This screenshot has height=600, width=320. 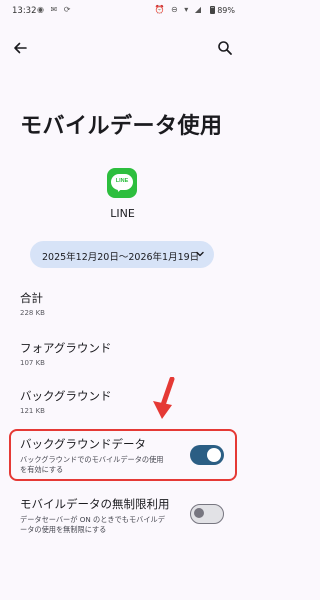 What do you see at coordinates (66, 396) in the screenshot?
I see `usage-background-label: バックグラウンド` at bounding box center [66, 396].